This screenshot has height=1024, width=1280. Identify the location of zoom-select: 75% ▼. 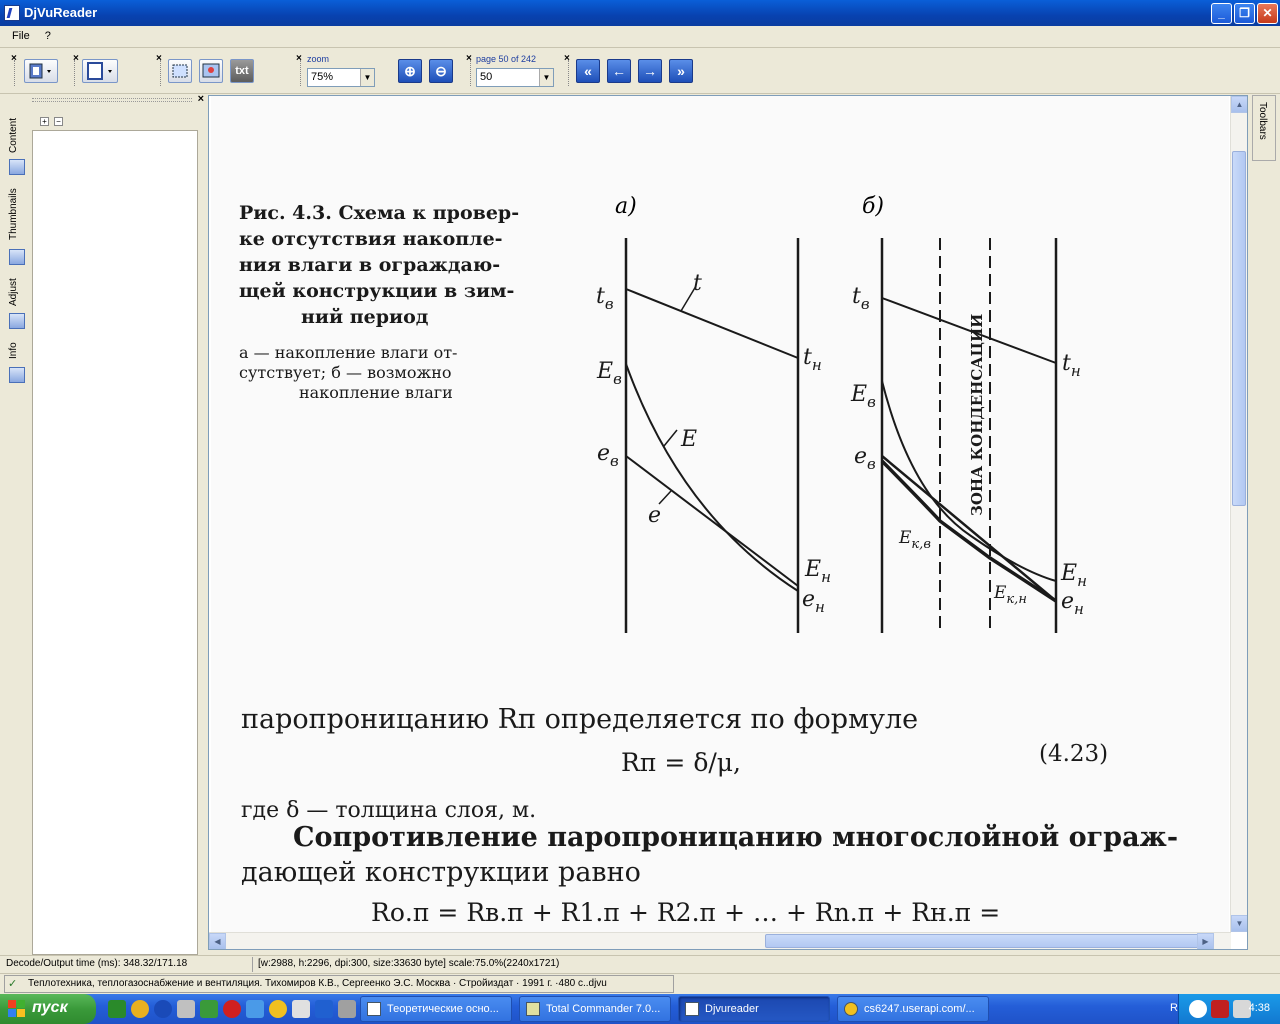
(341, 77).